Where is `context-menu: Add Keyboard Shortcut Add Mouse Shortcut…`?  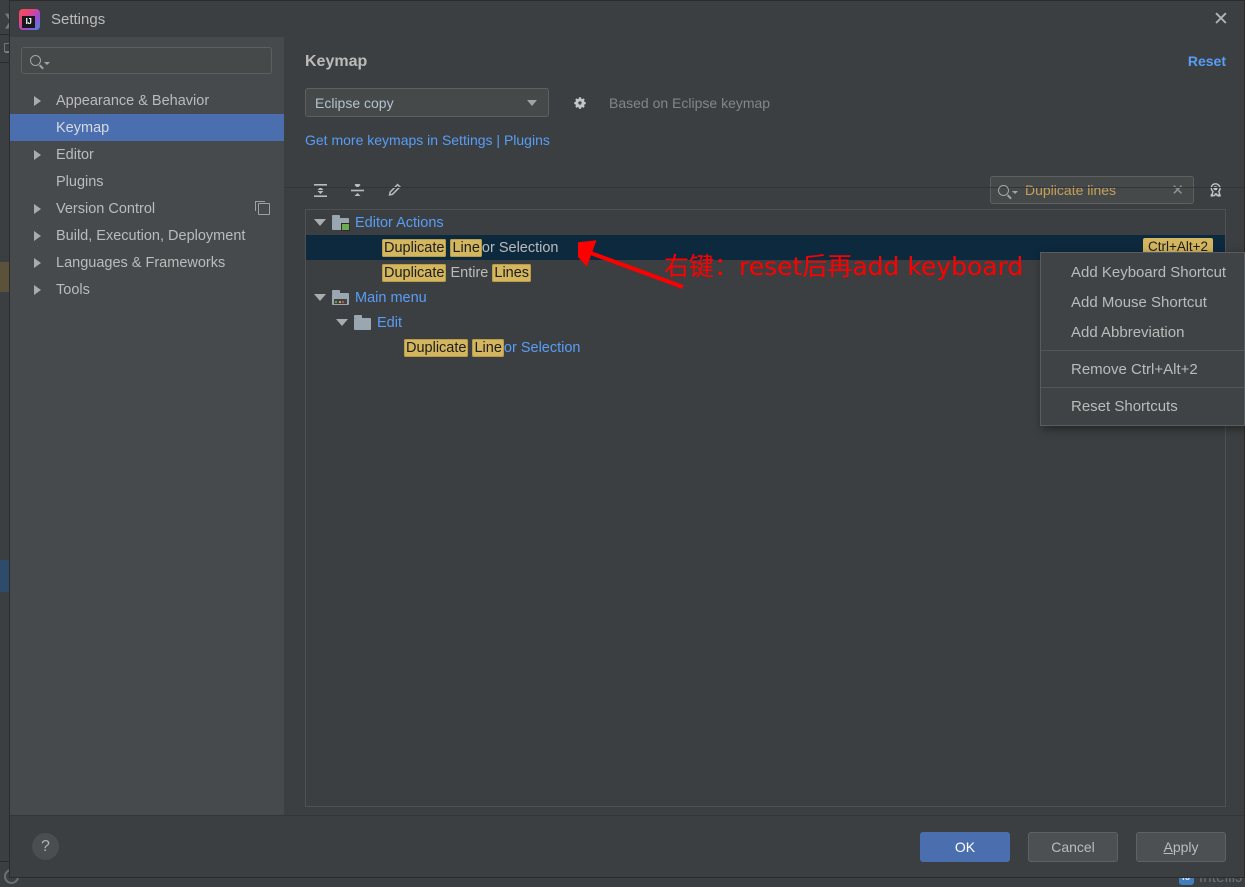 context-menu: Add Keyboard Shortcut Add Mouse Shortcut… is located at coordinates (1142, 339).